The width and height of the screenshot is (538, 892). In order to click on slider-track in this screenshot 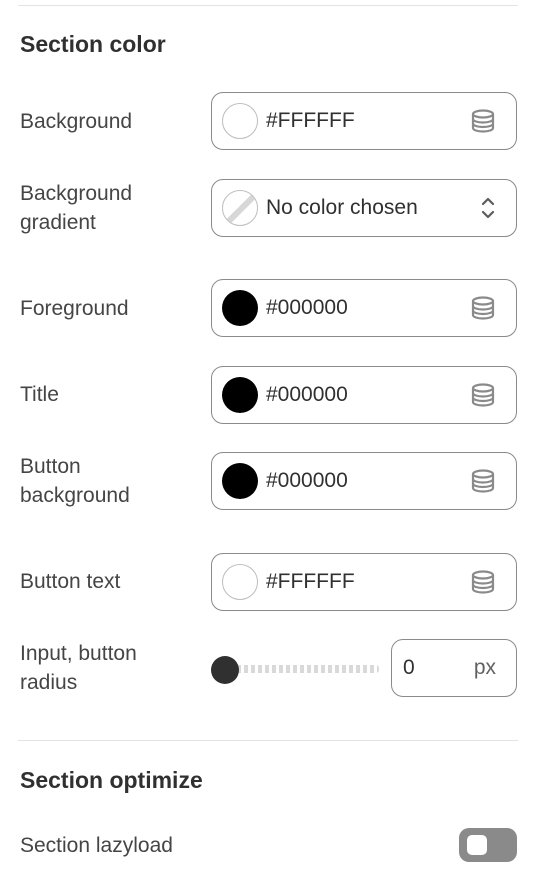, I will do `click(301, 669)`.